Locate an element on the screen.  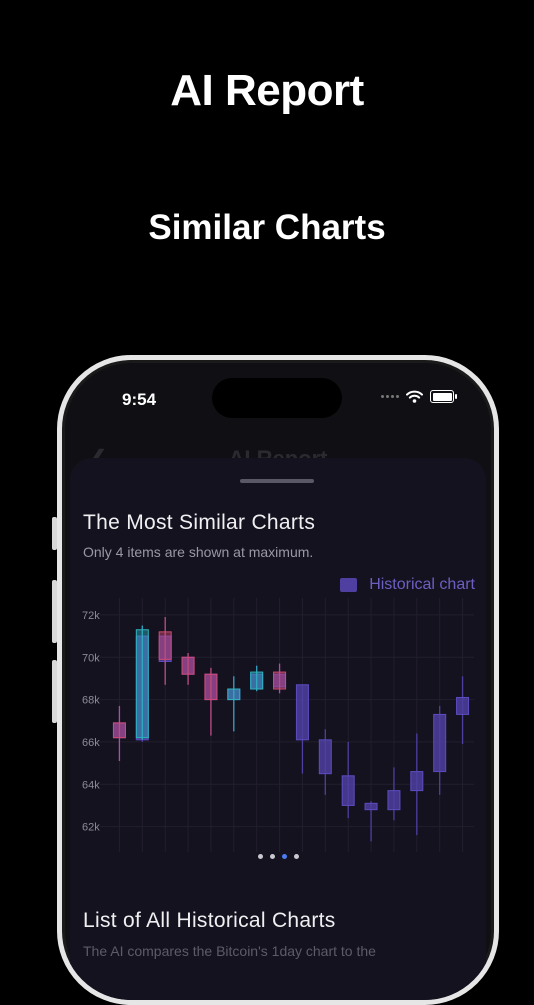
y-tick-label: 68k is located at coordinates (91, 701).